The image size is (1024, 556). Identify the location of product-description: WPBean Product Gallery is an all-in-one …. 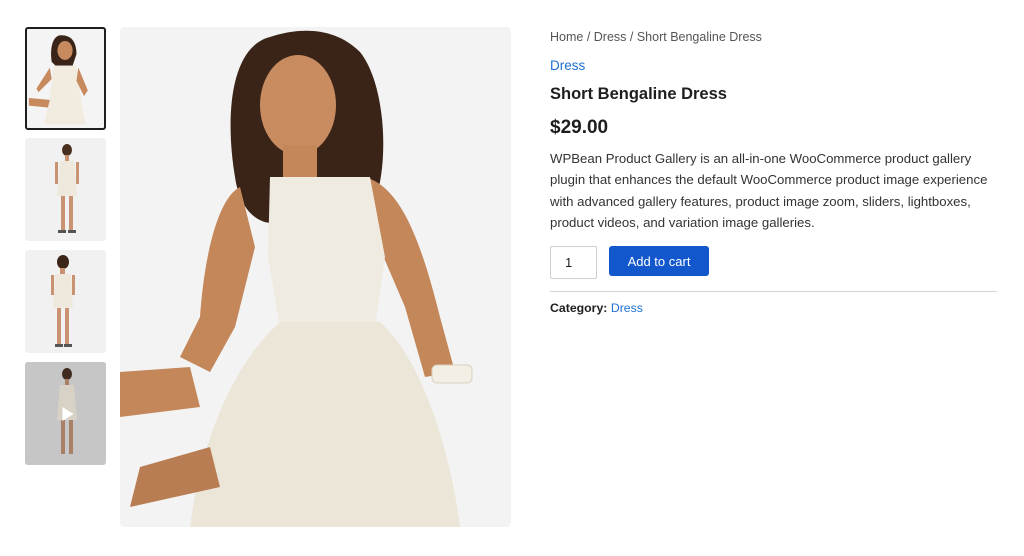
(769, 190).